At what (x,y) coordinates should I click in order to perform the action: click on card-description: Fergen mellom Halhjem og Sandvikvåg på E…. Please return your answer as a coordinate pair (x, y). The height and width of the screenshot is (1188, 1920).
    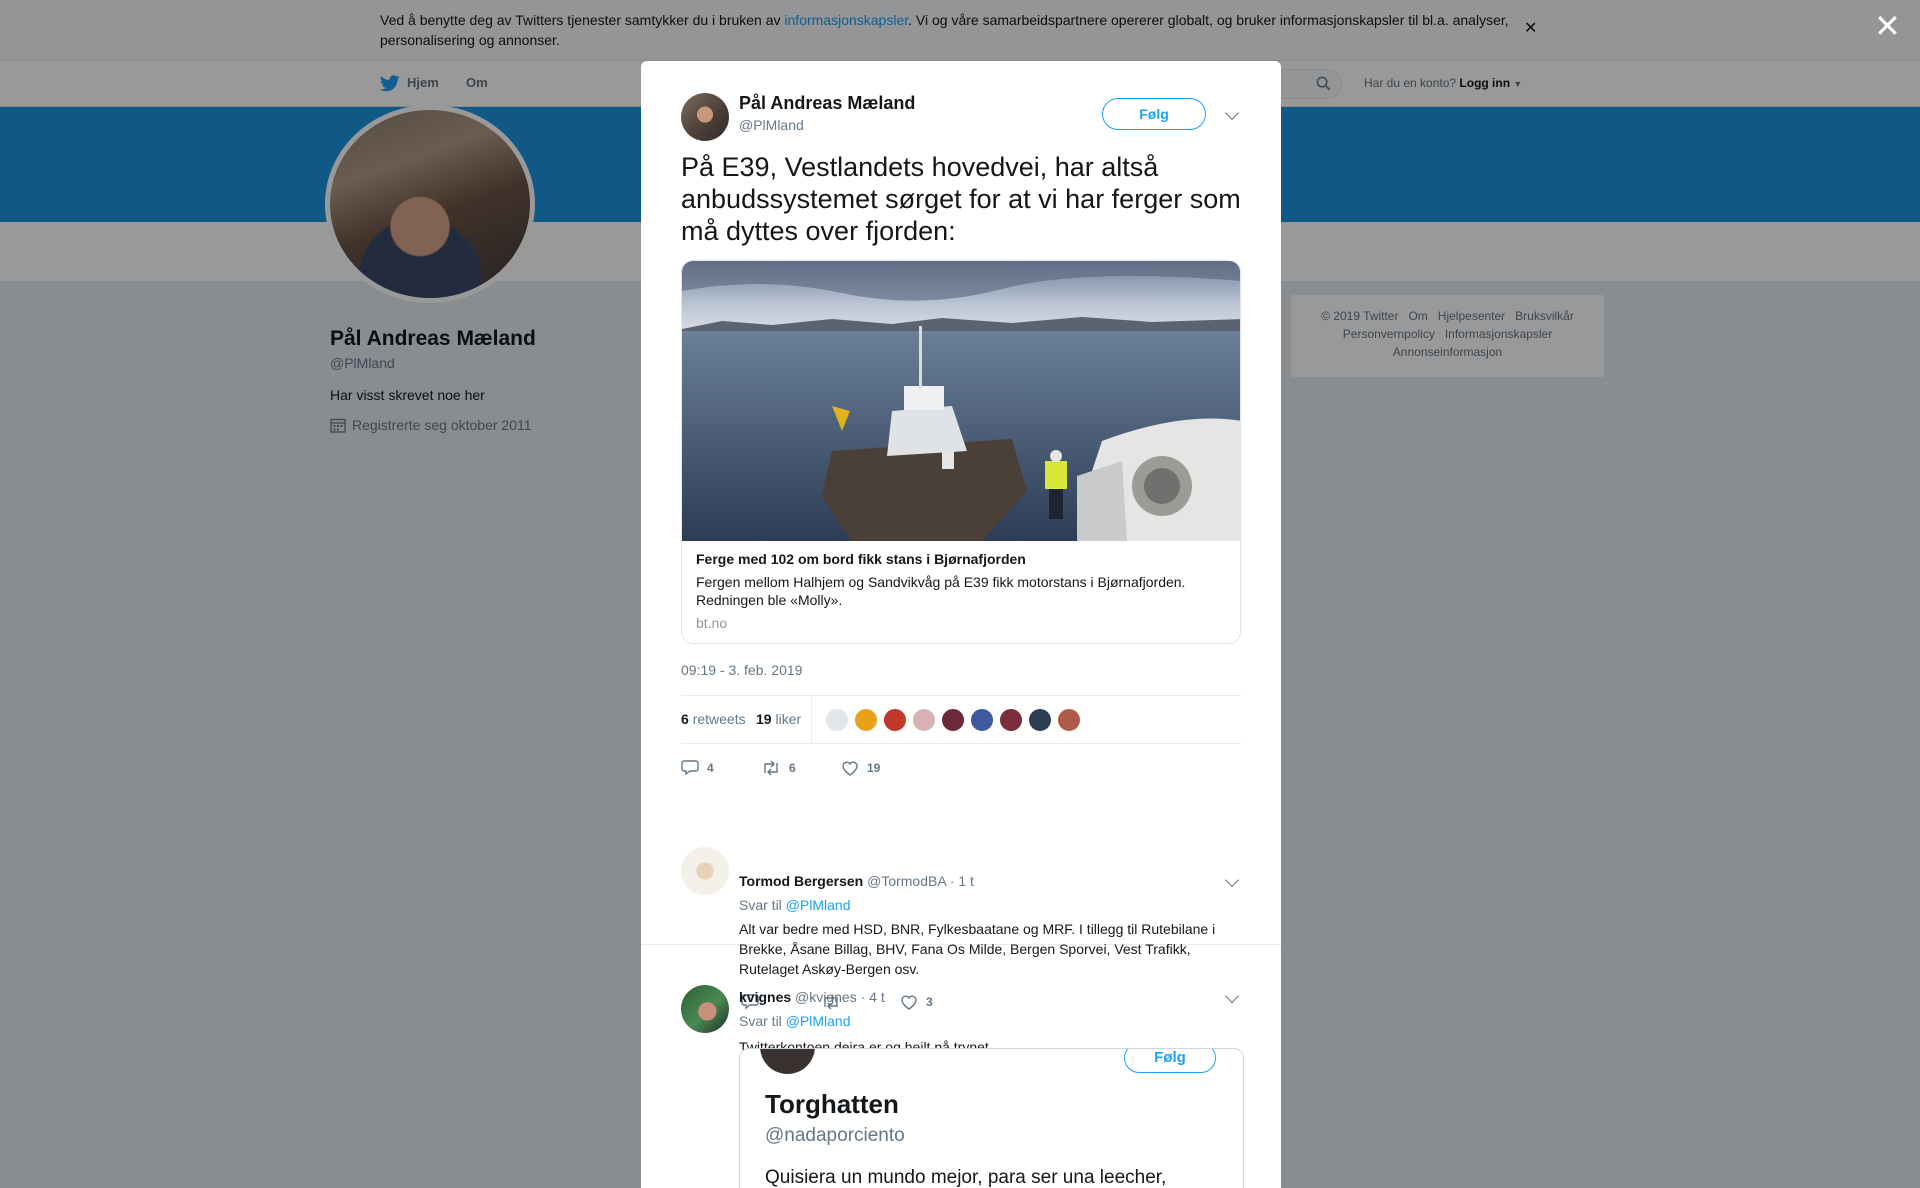
    Looking at the image, I should click on (941, 591).